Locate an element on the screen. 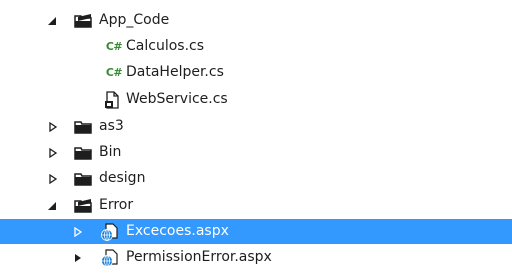  tree-item-label: Error is located at coordinates (116, 205).